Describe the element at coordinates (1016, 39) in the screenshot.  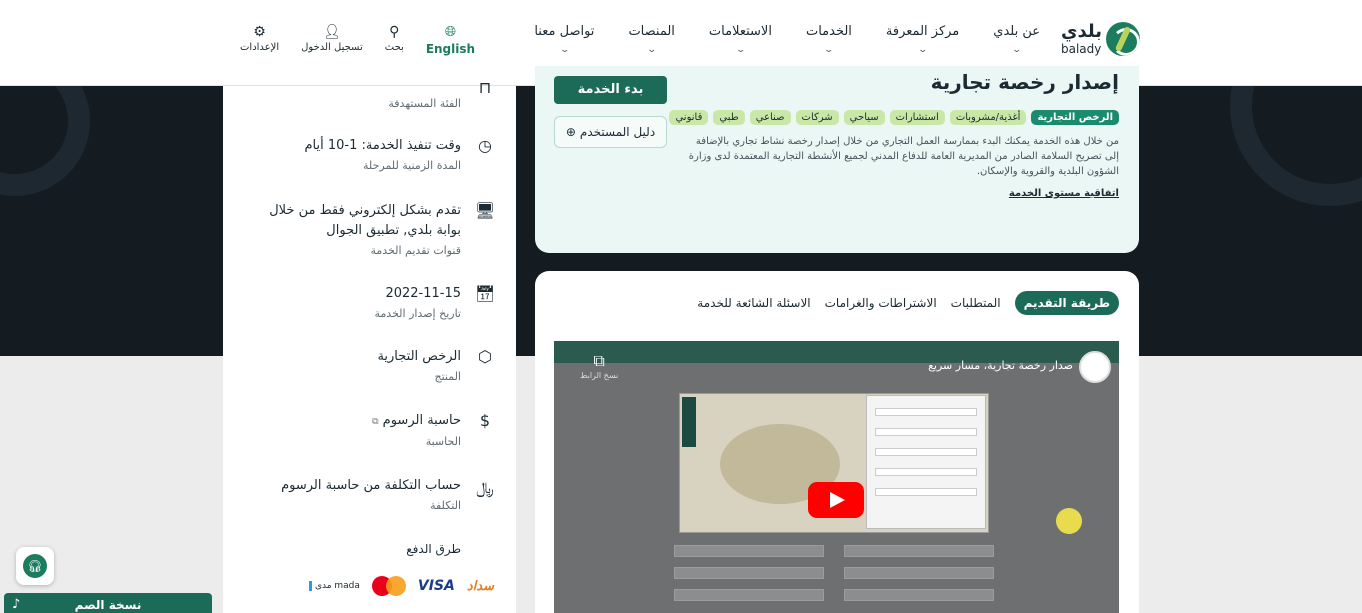
I see `nav-about: عن بلدي ⌄` at that location.